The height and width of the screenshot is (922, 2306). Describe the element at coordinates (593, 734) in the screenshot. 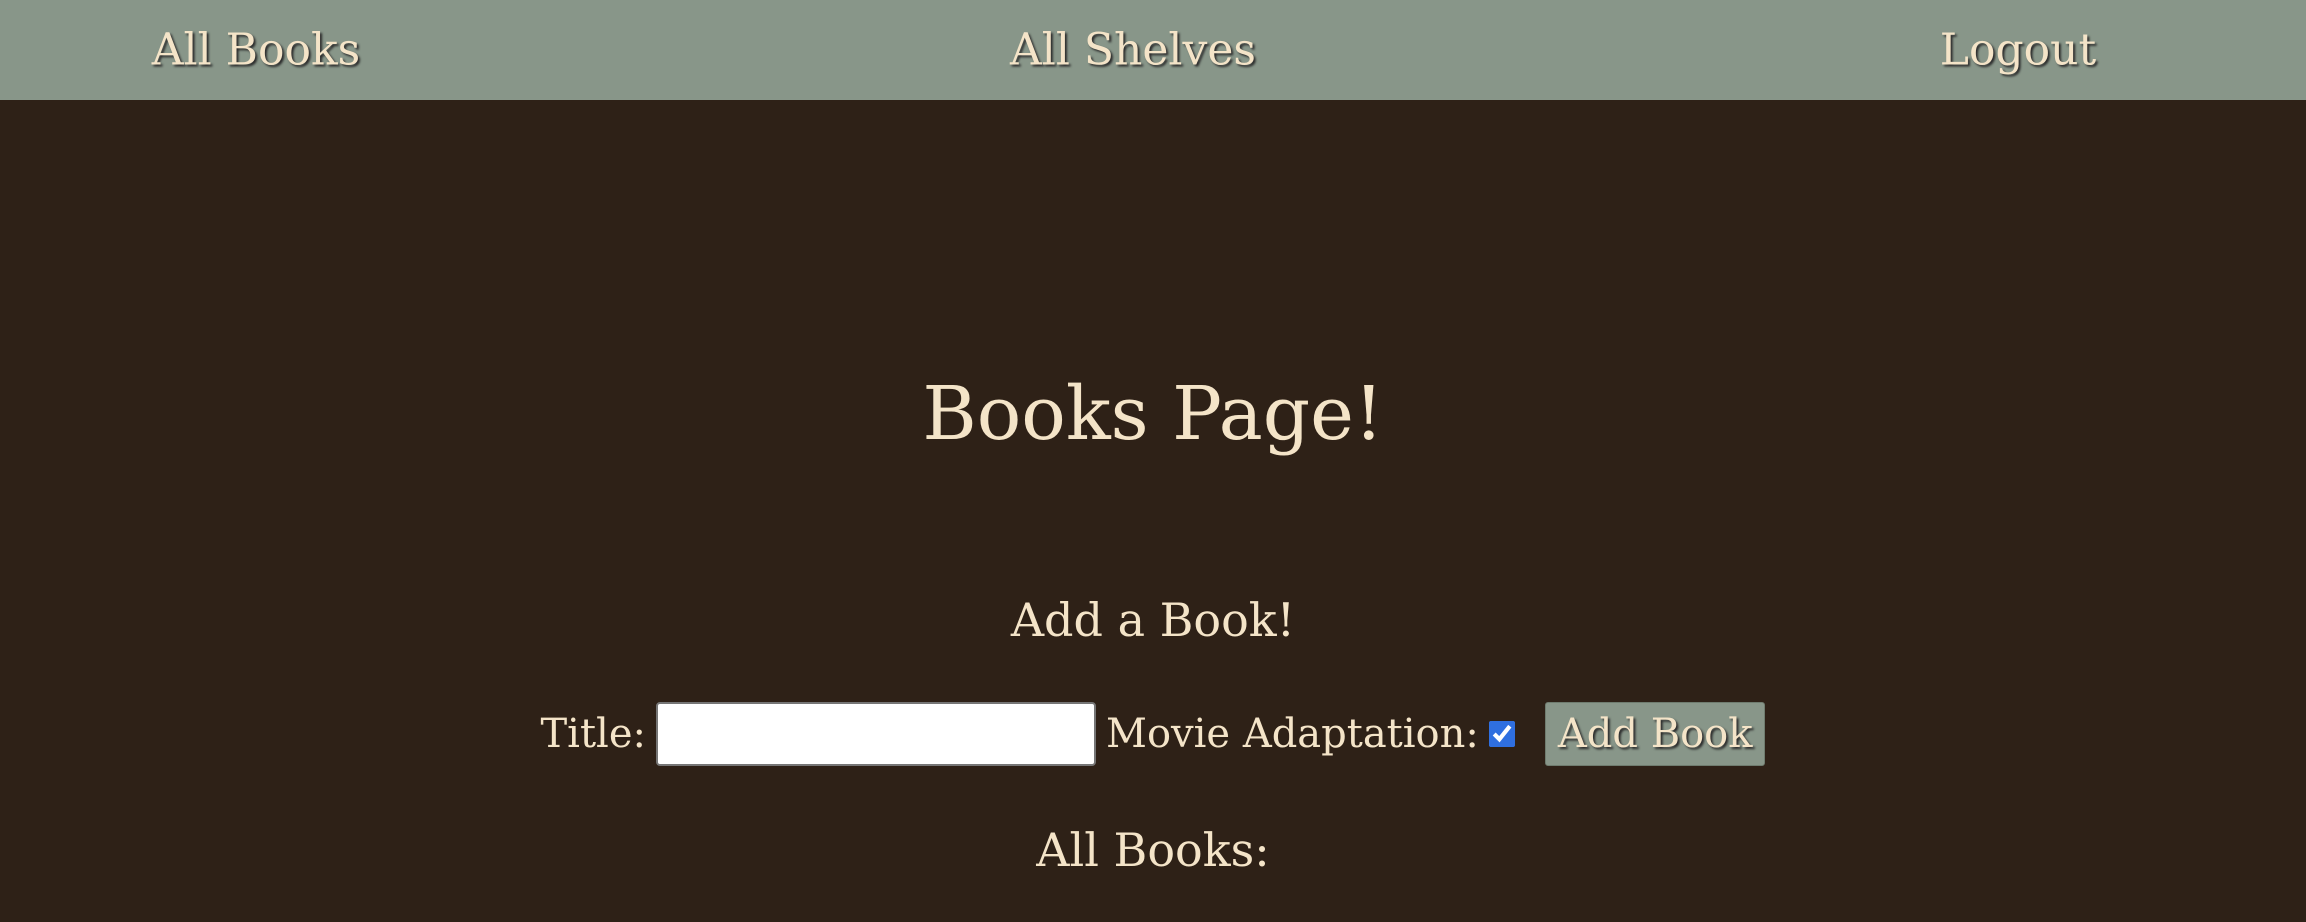

I see `title-label: Title:` at that location.